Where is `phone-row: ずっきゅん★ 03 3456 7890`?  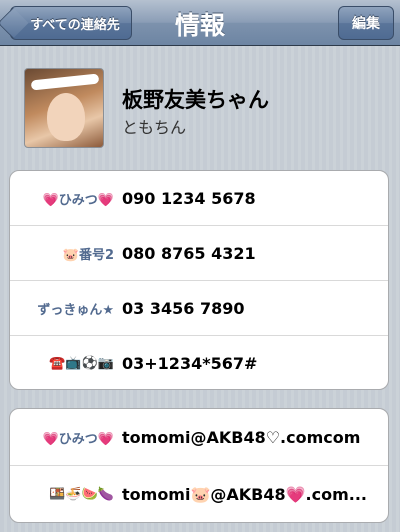
phone-row: ずっきゅん★ 03 3456 7890 is located at coordinates (199, 308).